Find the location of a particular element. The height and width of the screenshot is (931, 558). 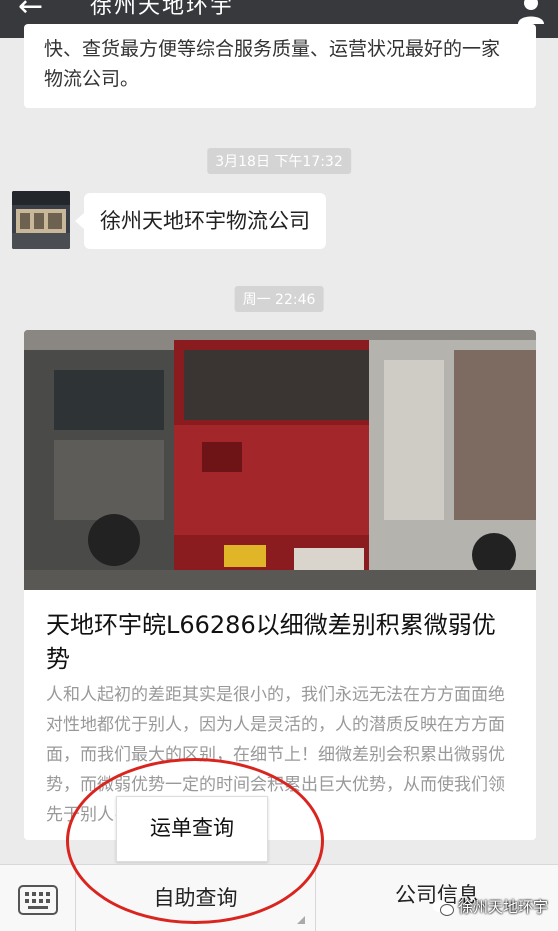

previous-message-bubble: 快、查货最方便等综合服务质量、运营状况最好的一家物流公司。 is located at coordinates (280, 66).